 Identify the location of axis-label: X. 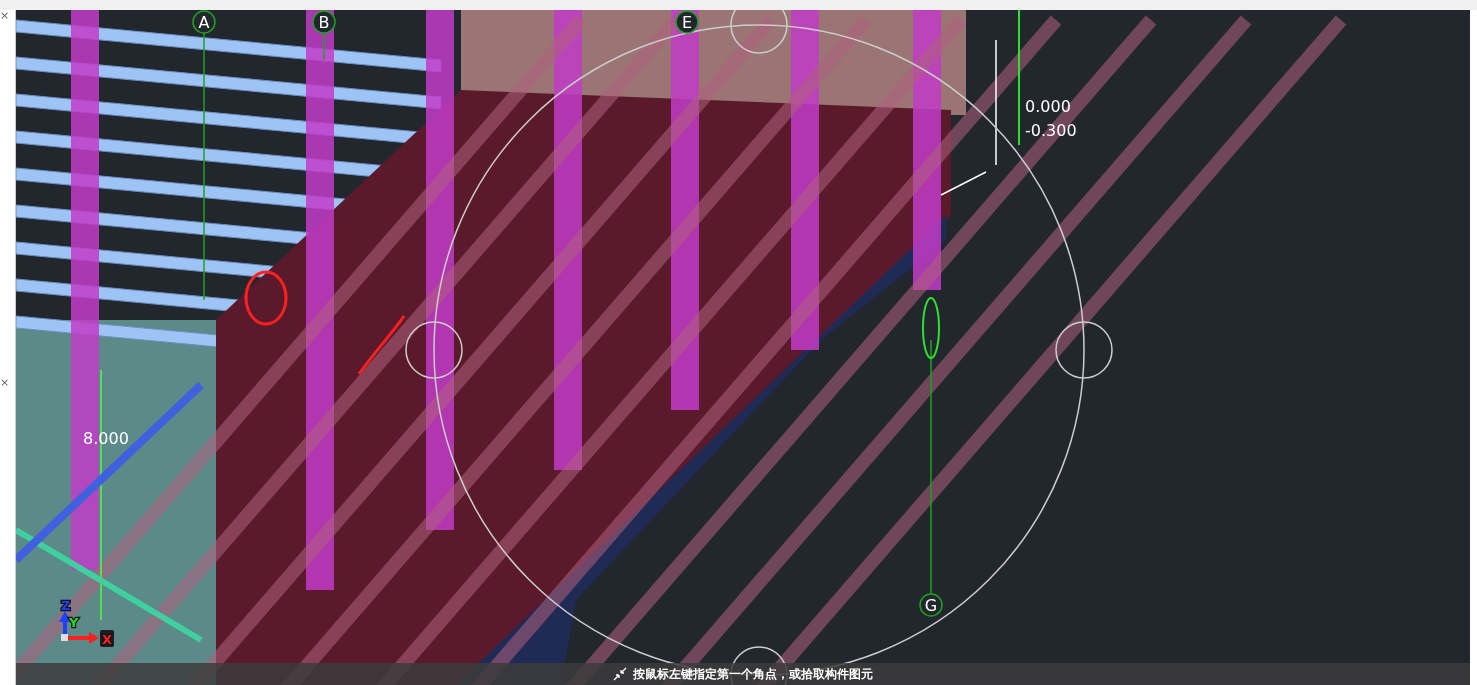
(107, 639).